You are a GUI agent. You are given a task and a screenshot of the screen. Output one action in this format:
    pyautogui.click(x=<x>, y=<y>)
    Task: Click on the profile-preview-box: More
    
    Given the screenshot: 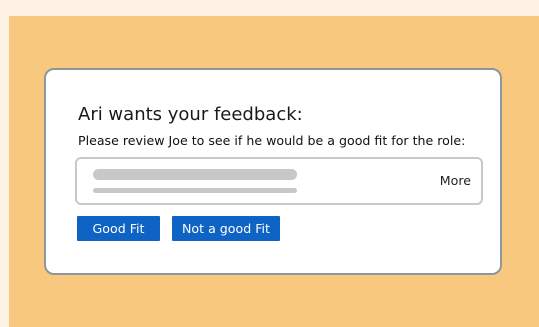 What is the action you would take?
    pyautogui.click(x=279, y=181)
    